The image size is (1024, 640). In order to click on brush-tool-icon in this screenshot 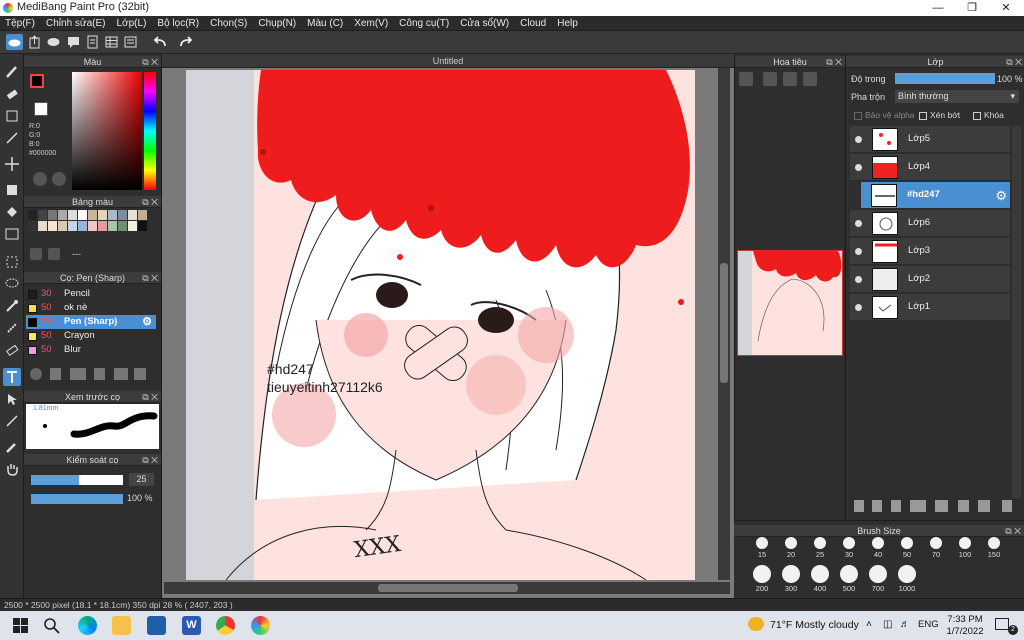, I will do `click(12, 72)`.